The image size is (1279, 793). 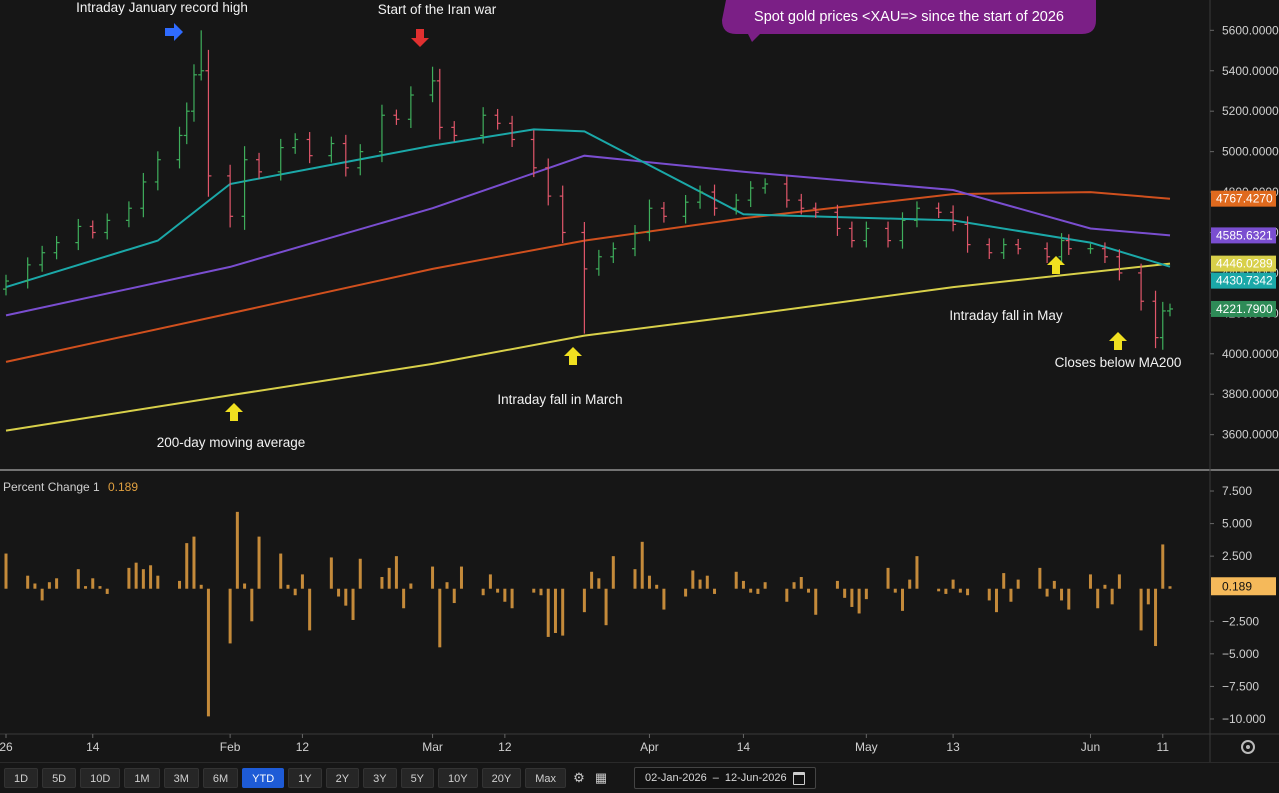 What do you see at coordinates (263, 778) in the screenshot?
I see `range-button-ytd: YTD` at bounding box center [263, 778].